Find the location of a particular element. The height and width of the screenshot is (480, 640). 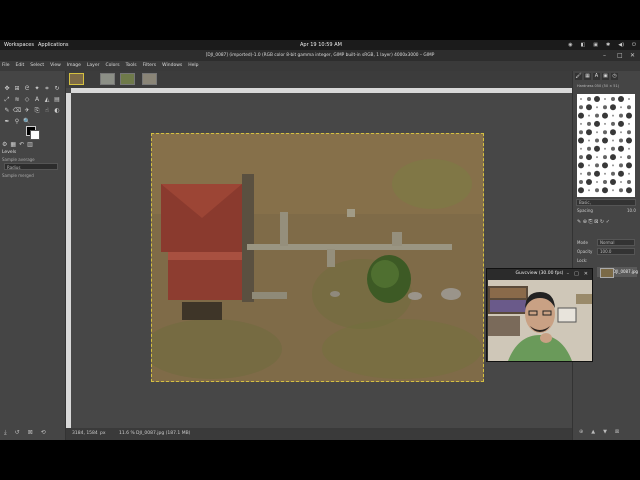

save-options-icon: ⤓ is located at coordinates (5, 433).